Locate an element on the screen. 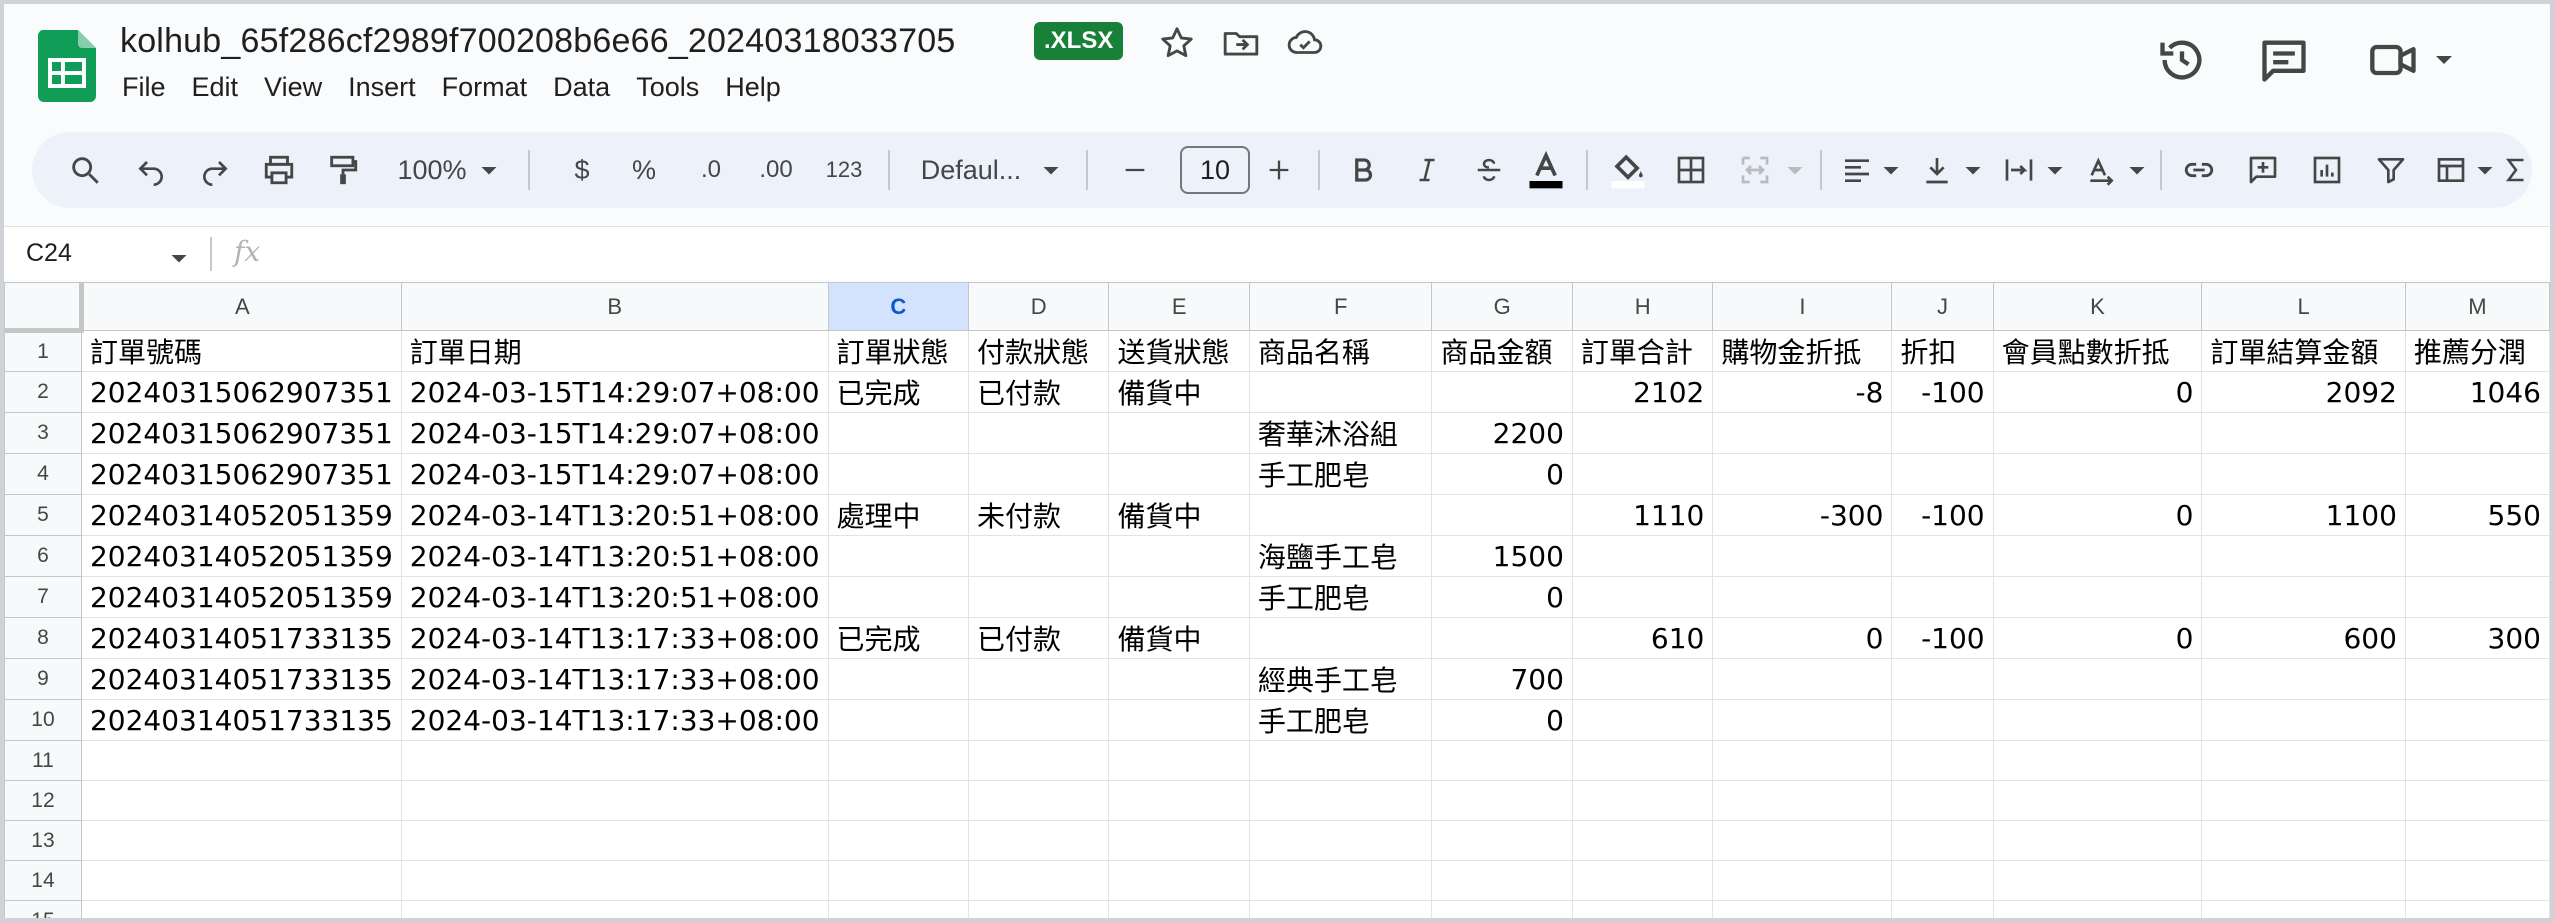 The height and width of the screenshot is (922, 2554). cell-k7 is located at coordinates (2097, 597).